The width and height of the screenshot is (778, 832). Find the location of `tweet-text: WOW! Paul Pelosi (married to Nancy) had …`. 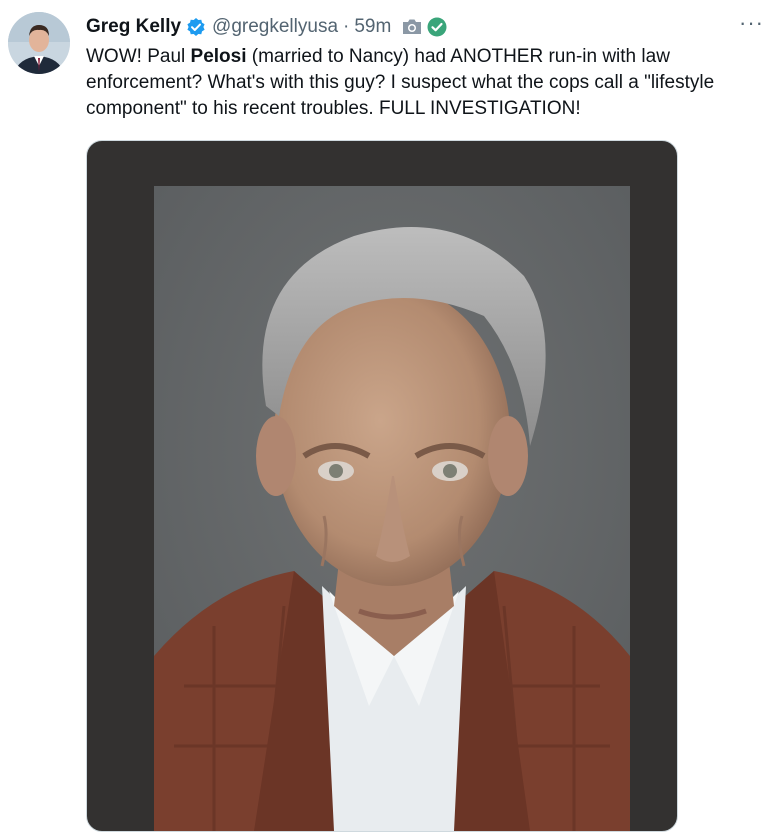

tweet-text: WOW! Paul Pelosi (married to Nancy) had … is located at coordinates (428, 83).